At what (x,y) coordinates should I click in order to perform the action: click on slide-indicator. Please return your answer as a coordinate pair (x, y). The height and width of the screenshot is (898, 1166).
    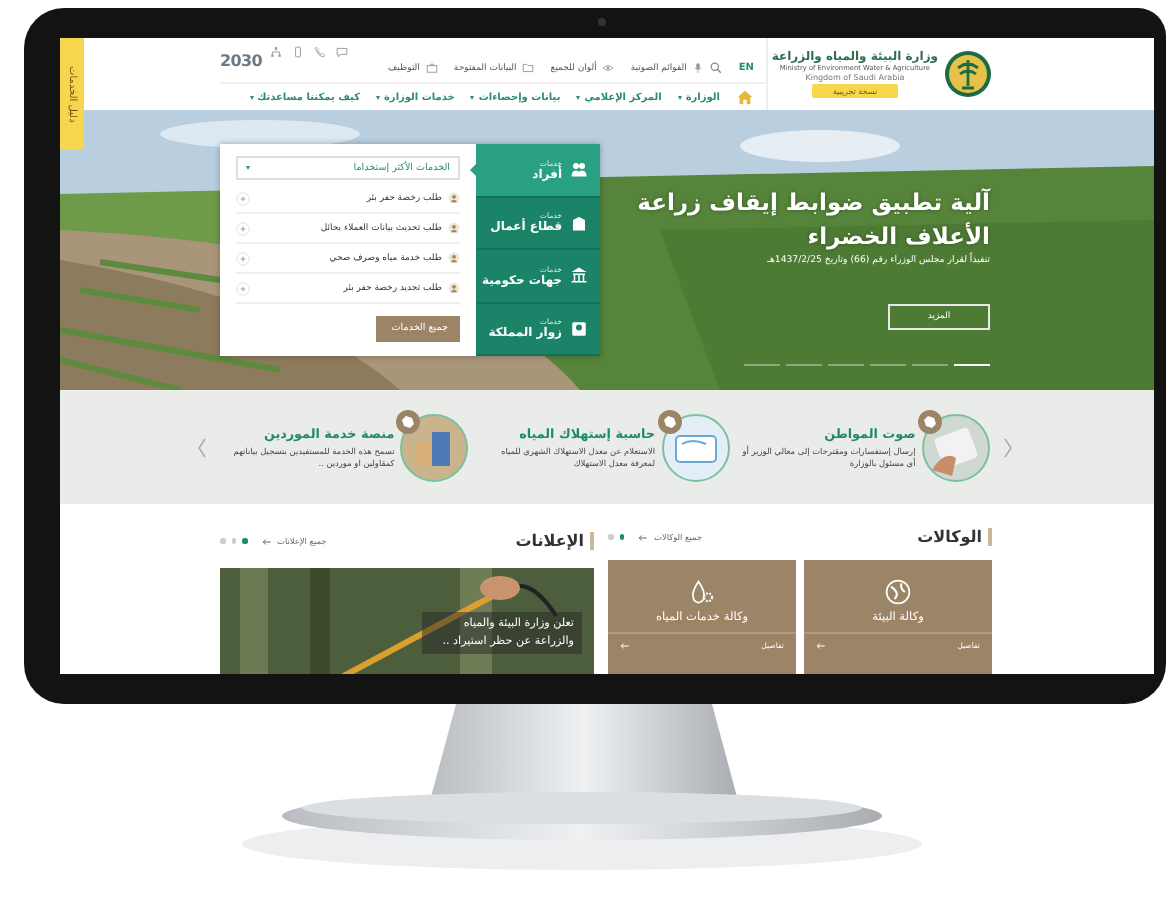
    Looking at the image, I should click on (972, 364).